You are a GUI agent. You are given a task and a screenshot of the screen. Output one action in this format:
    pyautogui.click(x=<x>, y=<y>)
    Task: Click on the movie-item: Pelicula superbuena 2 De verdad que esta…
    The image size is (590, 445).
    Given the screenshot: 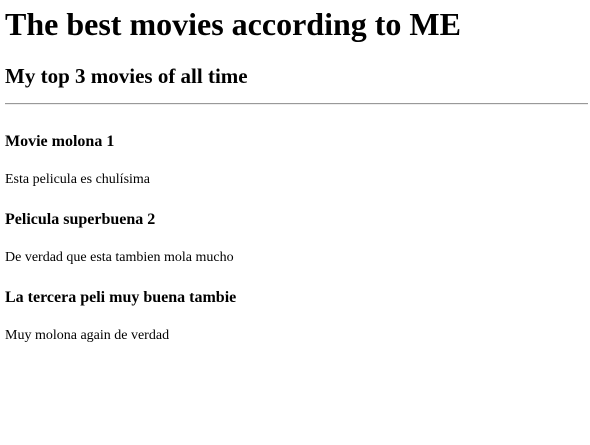 What is the action you would take?
    pyautogui.click(x=120, y=238)
    